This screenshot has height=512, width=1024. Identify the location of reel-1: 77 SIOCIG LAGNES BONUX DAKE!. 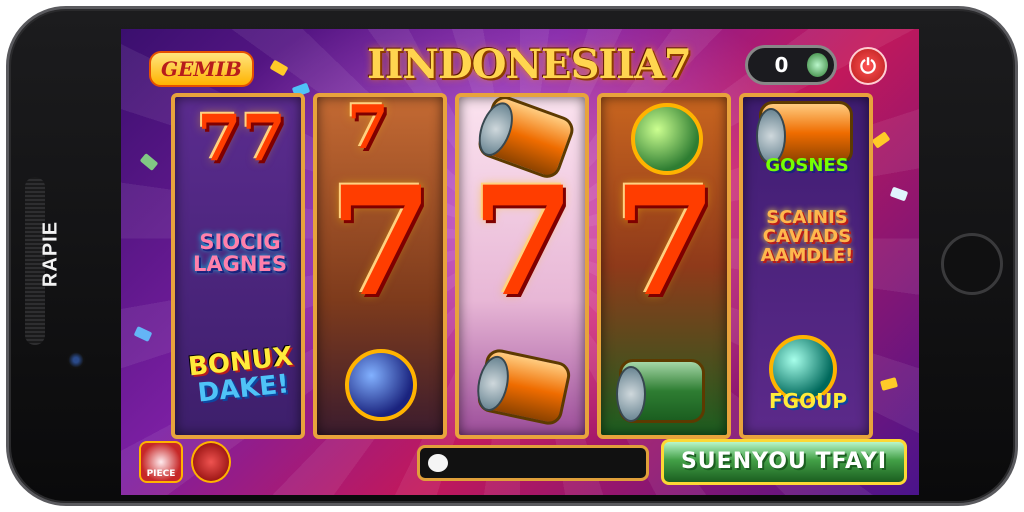
(238, 266).